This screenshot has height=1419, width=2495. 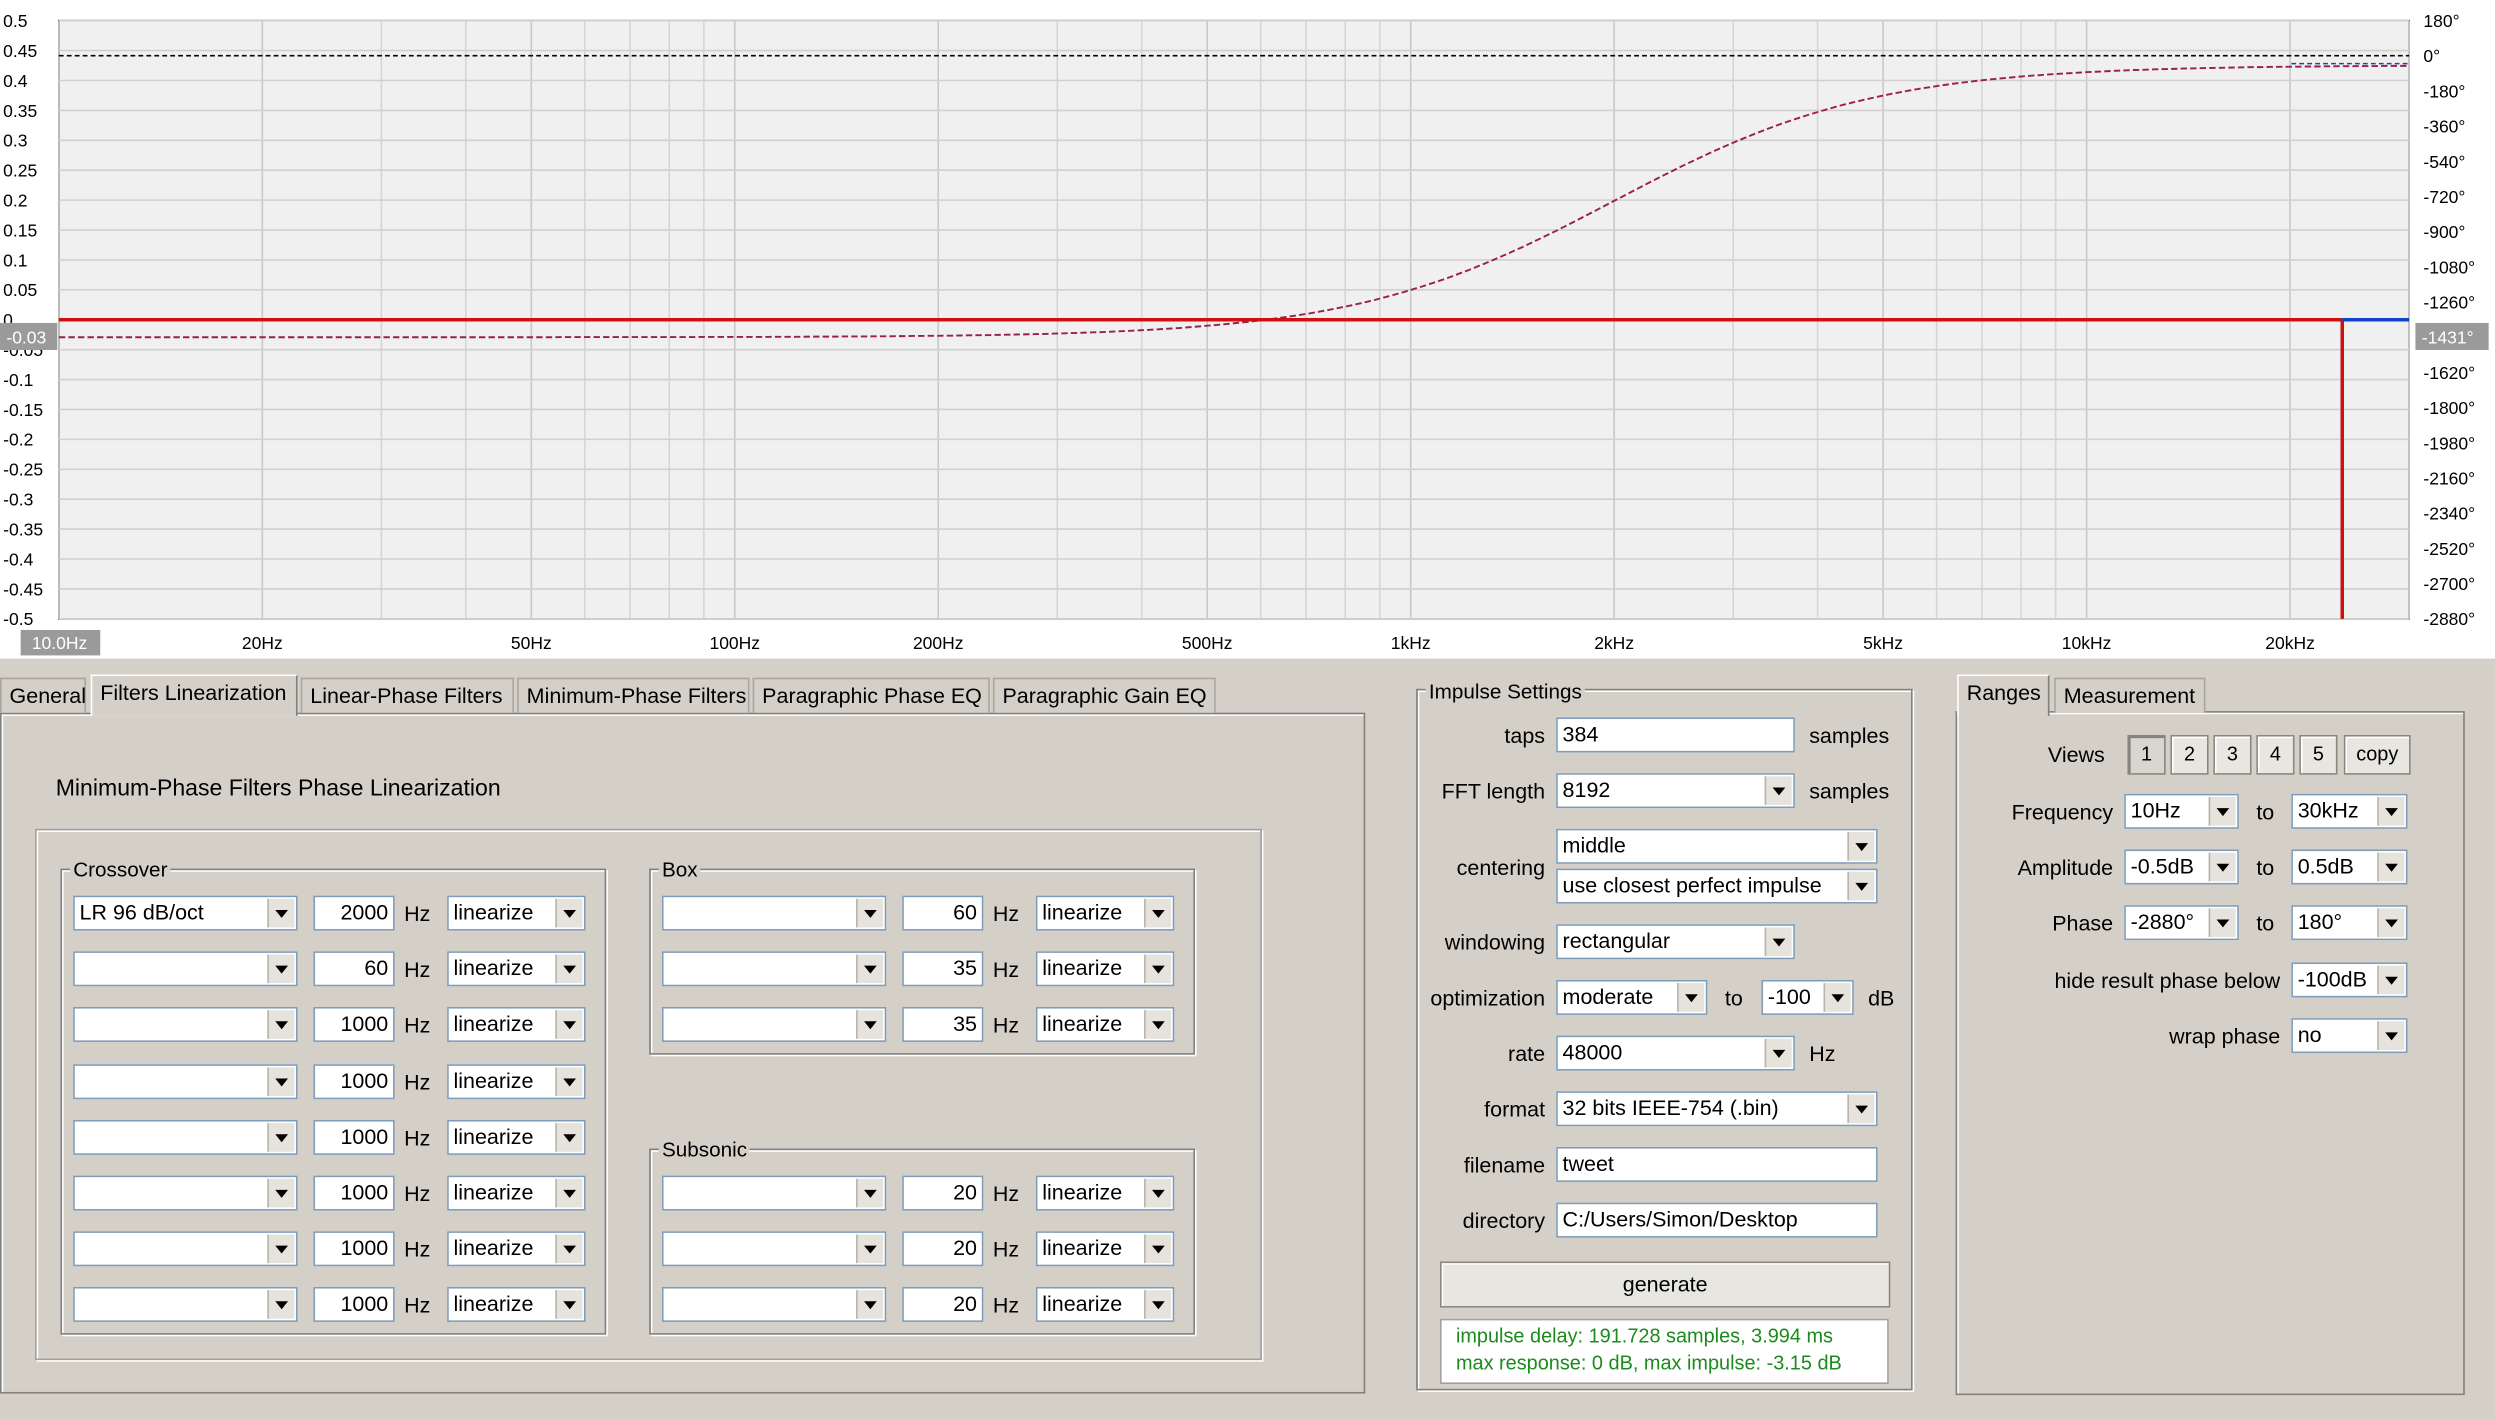 What do you see at coordinates (1717, 846) in the screenshot?
I see `centering-select: middle` at bounding box center [1717, 846].